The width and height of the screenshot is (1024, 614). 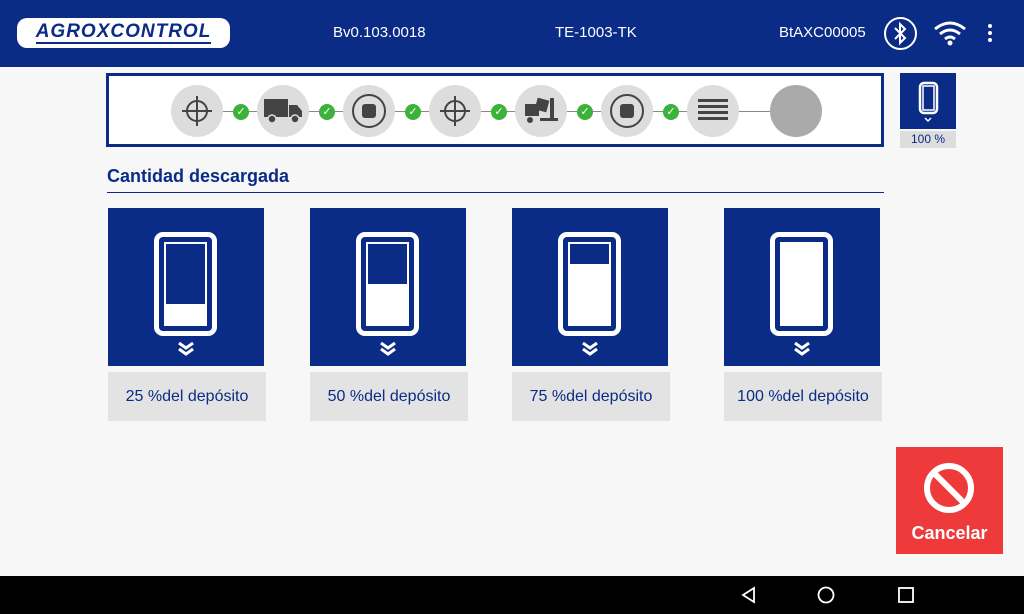 I want to click on overflow-menu-icon, so click(x=991, y=34).